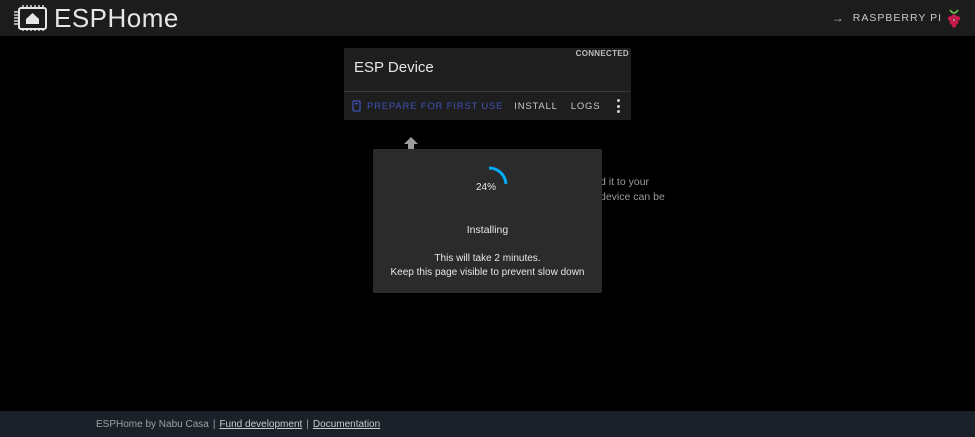 This screenshot has width=975, height=437. I want to click on raspberry-pi-icon, so click(954, 18).